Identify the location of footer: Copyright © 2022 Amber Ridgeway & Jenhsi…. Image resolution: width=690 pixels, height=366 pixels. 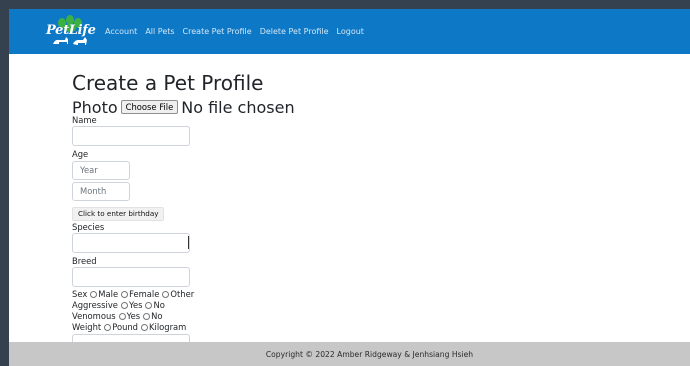
(349, 354).